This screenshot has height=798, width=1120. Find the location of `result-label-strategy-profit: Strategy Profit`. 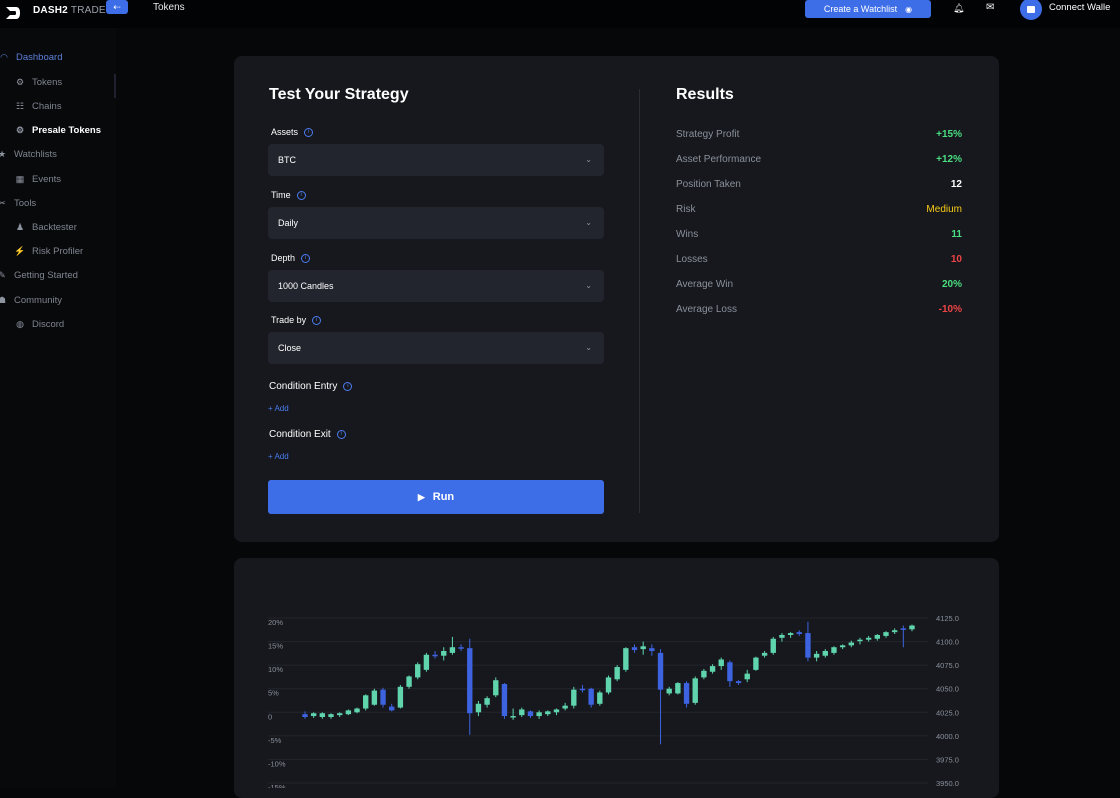

result-label-strategy-profit: Strategy Profit is located at coordinates (708, 134).